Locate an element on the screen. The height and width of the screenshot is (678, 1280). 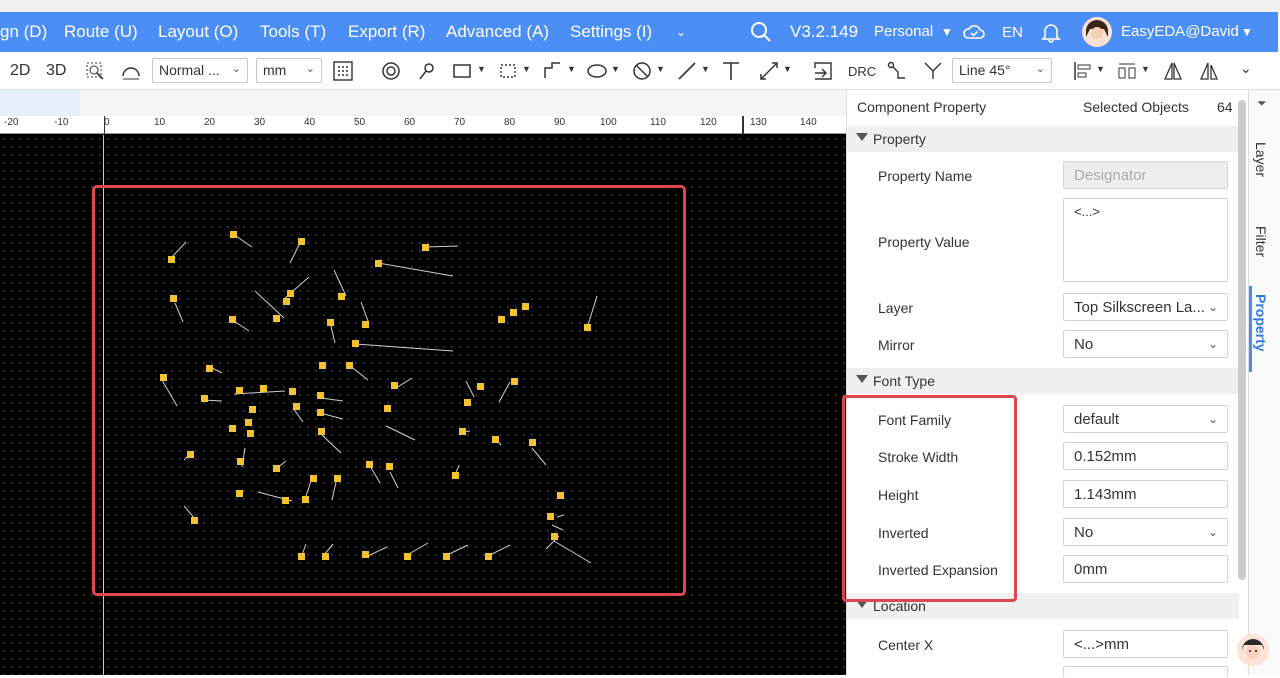
center-x-input: <...>mm is located at coordinates (1145, 644).